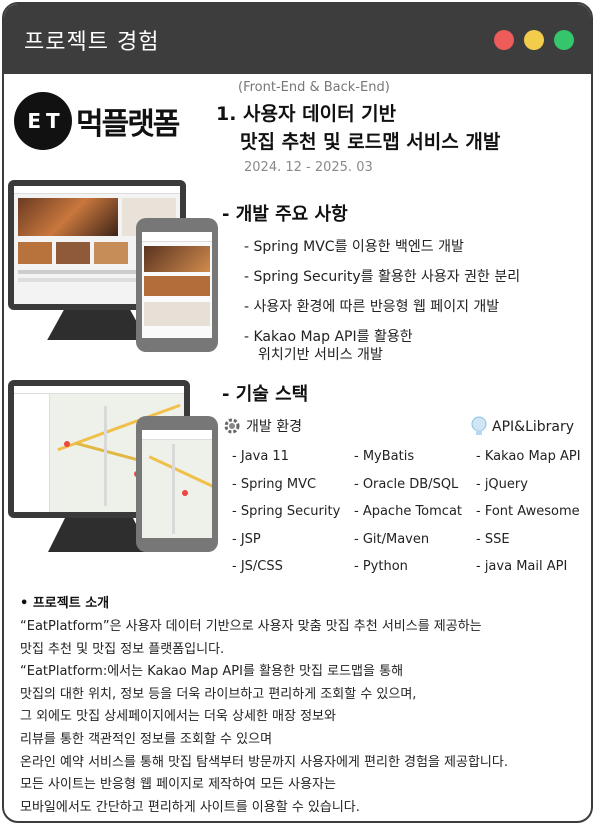  Describe the element at coordinates (43, 121) in the screenshot. I see `logo-mark: E T` at that location.